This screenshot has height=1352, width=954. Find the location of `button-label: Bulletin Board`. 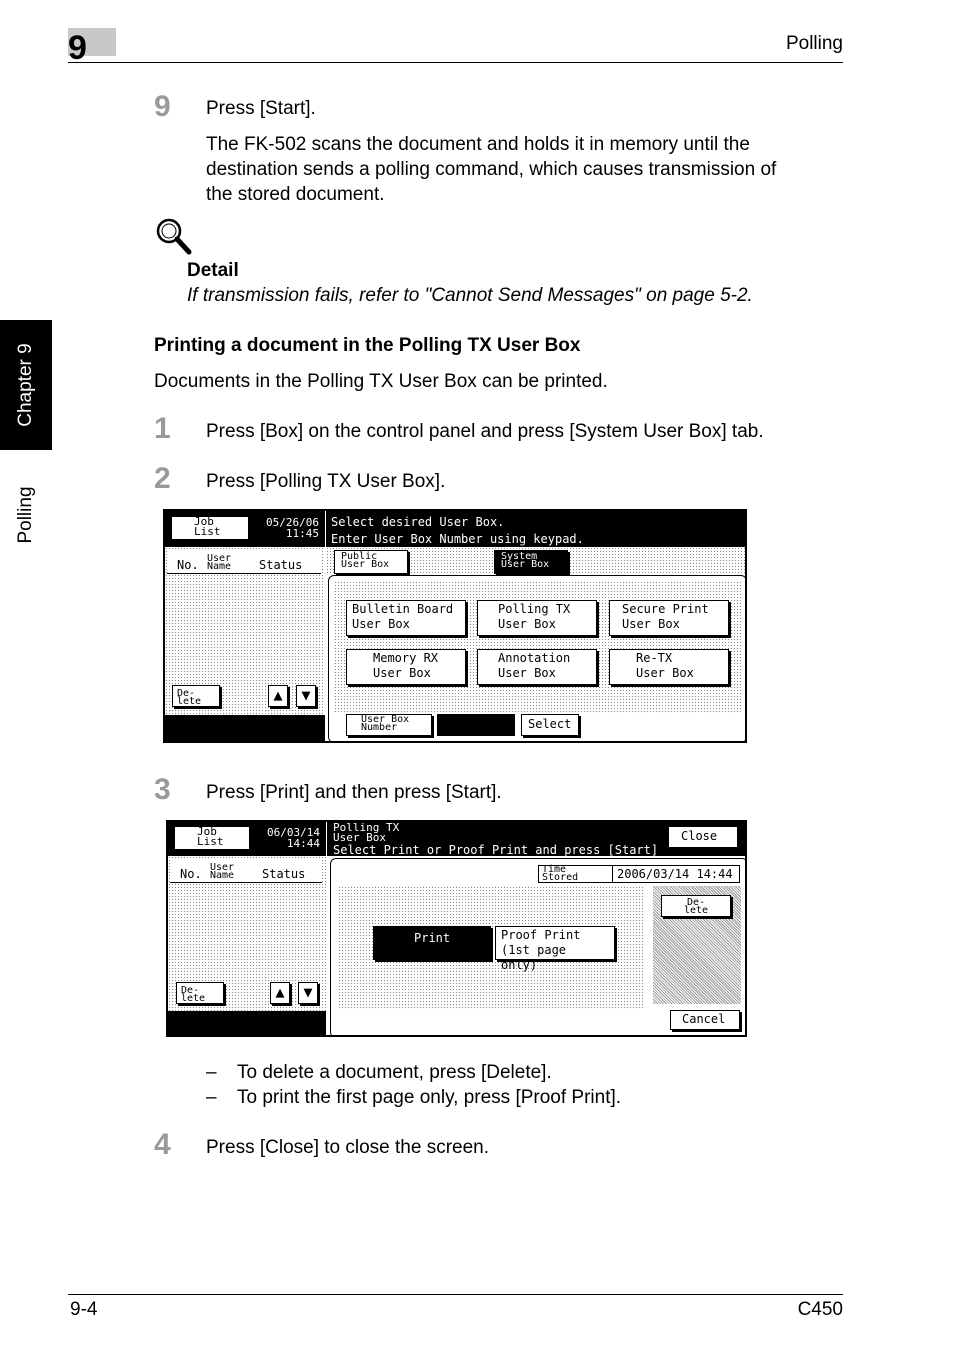

button-label: Bulletin Board is located at coordinates (403, 609).